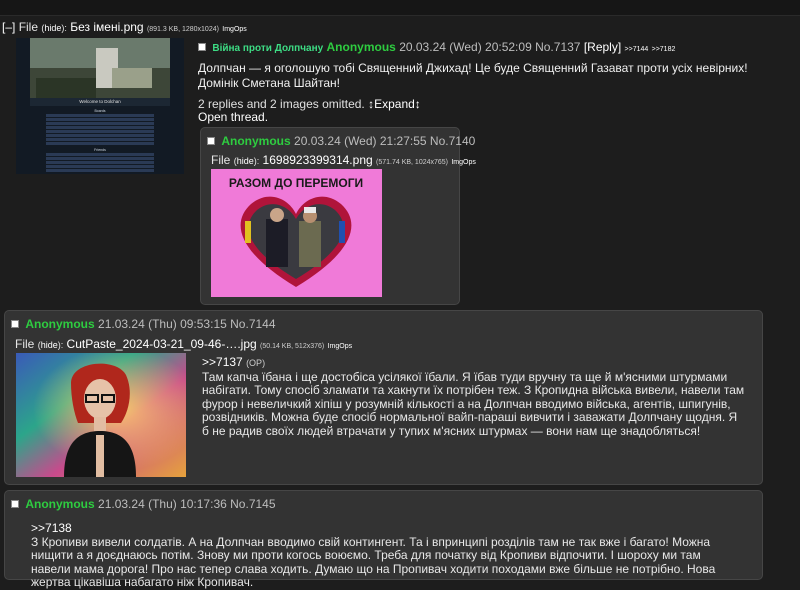  Describe the element at coordinates (8, 27) in the screenshot. I see `thread-collapse-toggle: [–]` at that location.